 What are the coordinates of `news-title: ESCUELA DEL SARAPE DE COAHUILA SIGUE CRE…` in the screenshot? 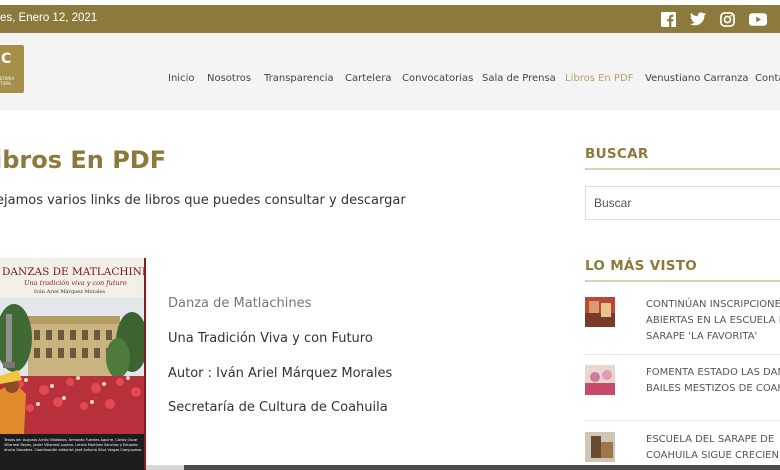 It's located at (713, 448).